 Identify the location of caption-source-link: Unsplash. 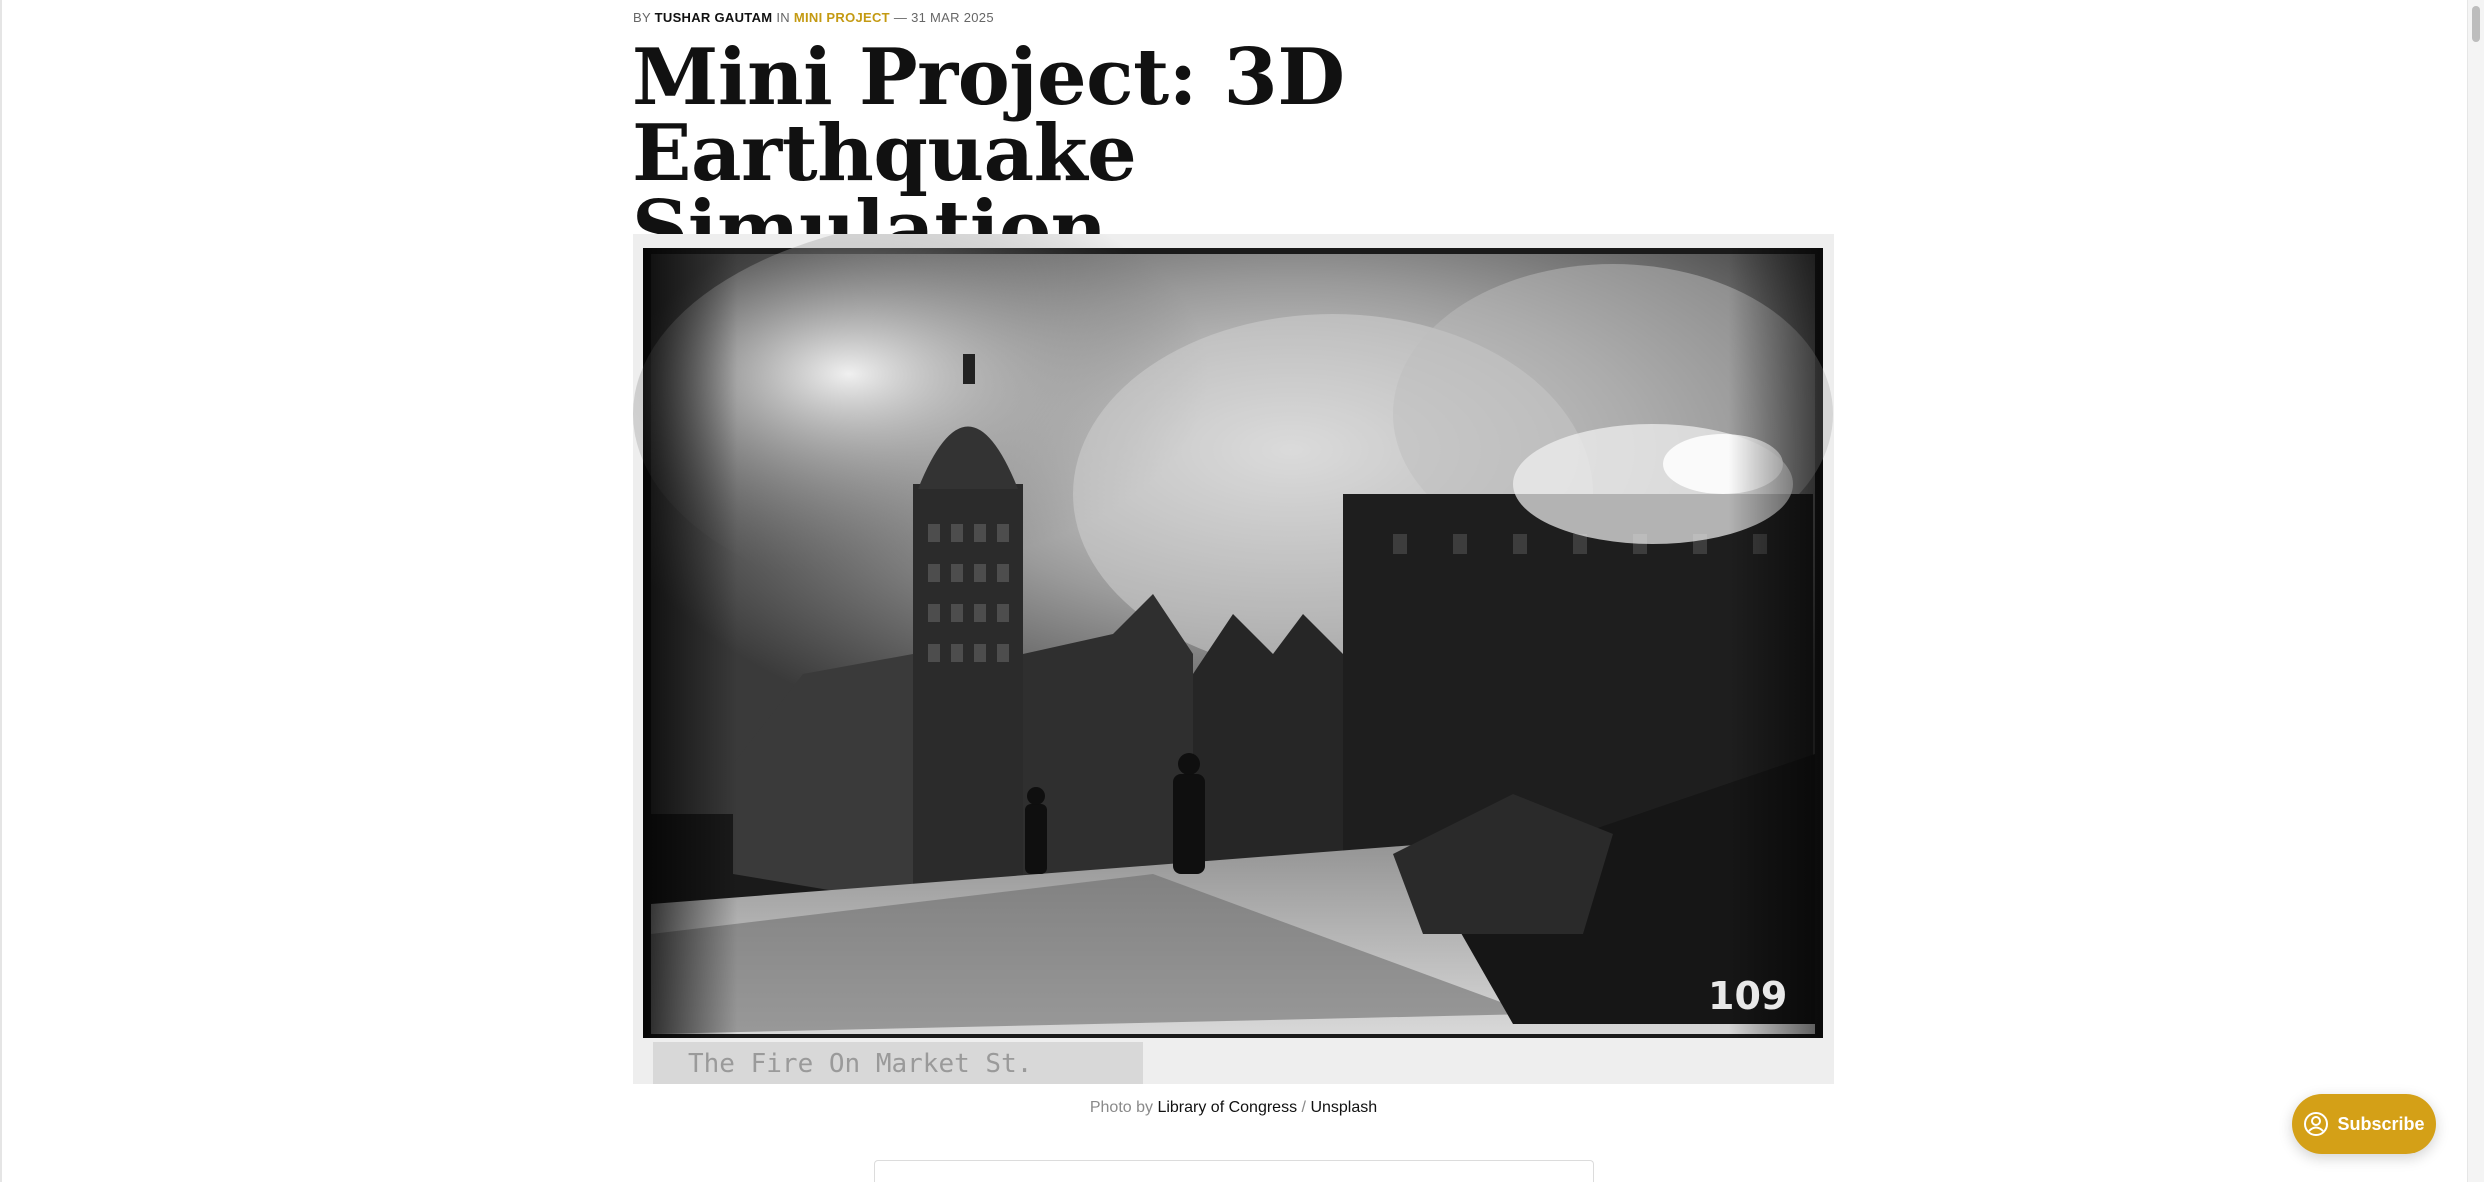
(1343, 1107).